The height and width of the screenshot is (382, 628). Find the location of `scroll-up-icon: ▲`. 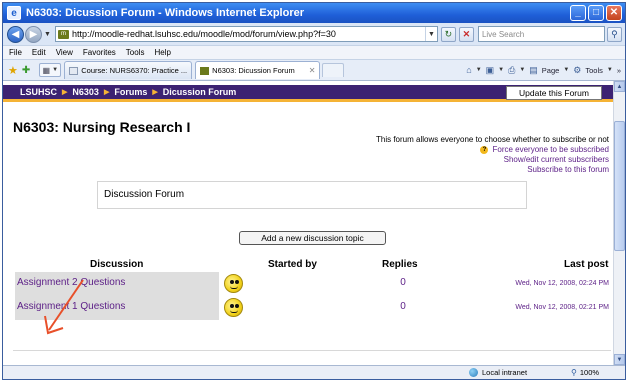

scroll-up-icon: ▲ is located at coordinates (619, 86).